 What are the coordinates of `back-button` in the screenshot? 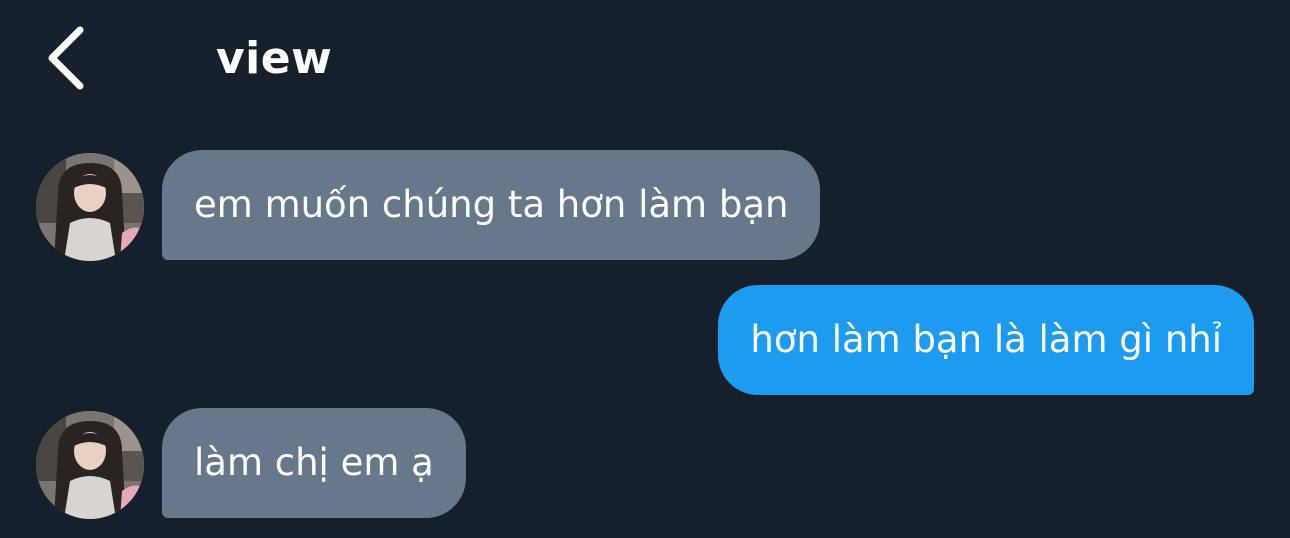 It's located at (68, 58).